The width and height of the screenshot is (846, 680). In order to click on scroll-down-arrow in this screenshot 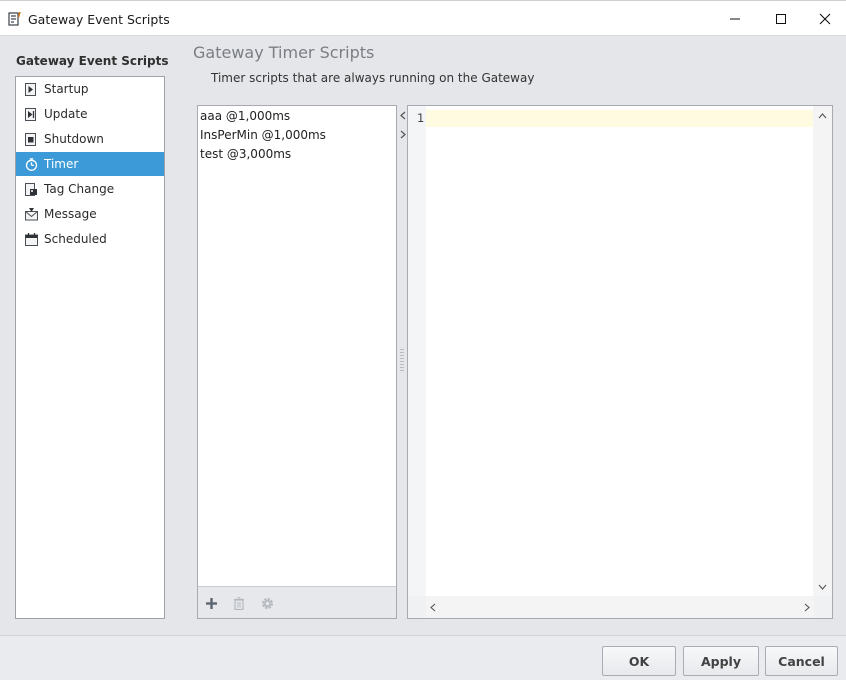, I will do `click(822, 587)`.